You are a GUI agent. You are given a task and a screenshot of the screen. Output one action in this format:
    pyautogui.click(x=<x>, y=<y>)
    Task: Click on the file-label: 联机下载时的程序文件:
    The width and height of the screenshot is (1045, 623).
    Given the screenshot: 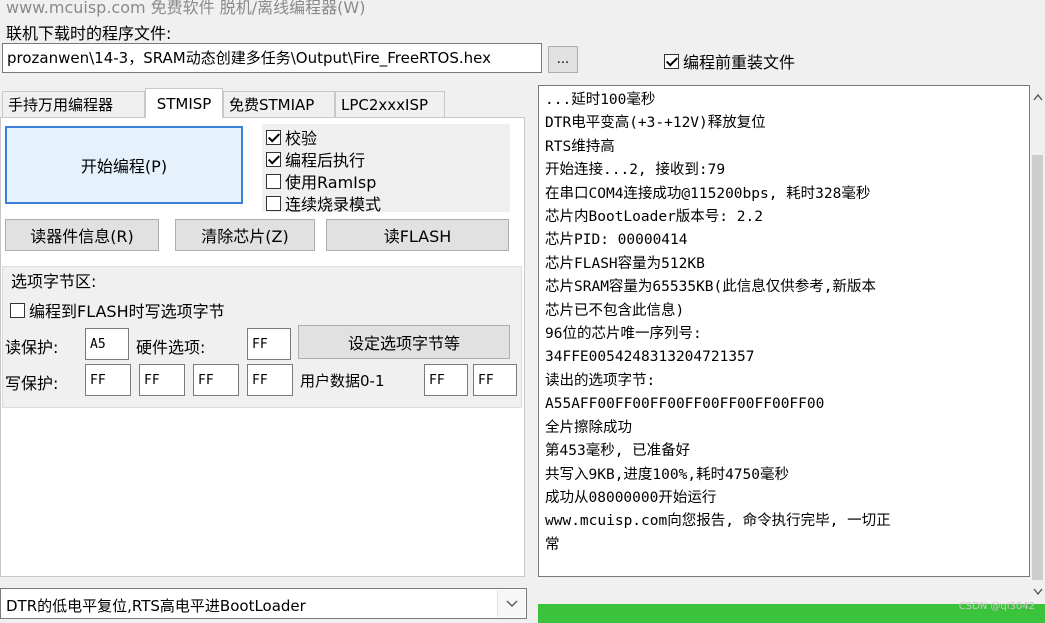 What is the action you would take?
    pyautogui.click(x=89, y=33)
    